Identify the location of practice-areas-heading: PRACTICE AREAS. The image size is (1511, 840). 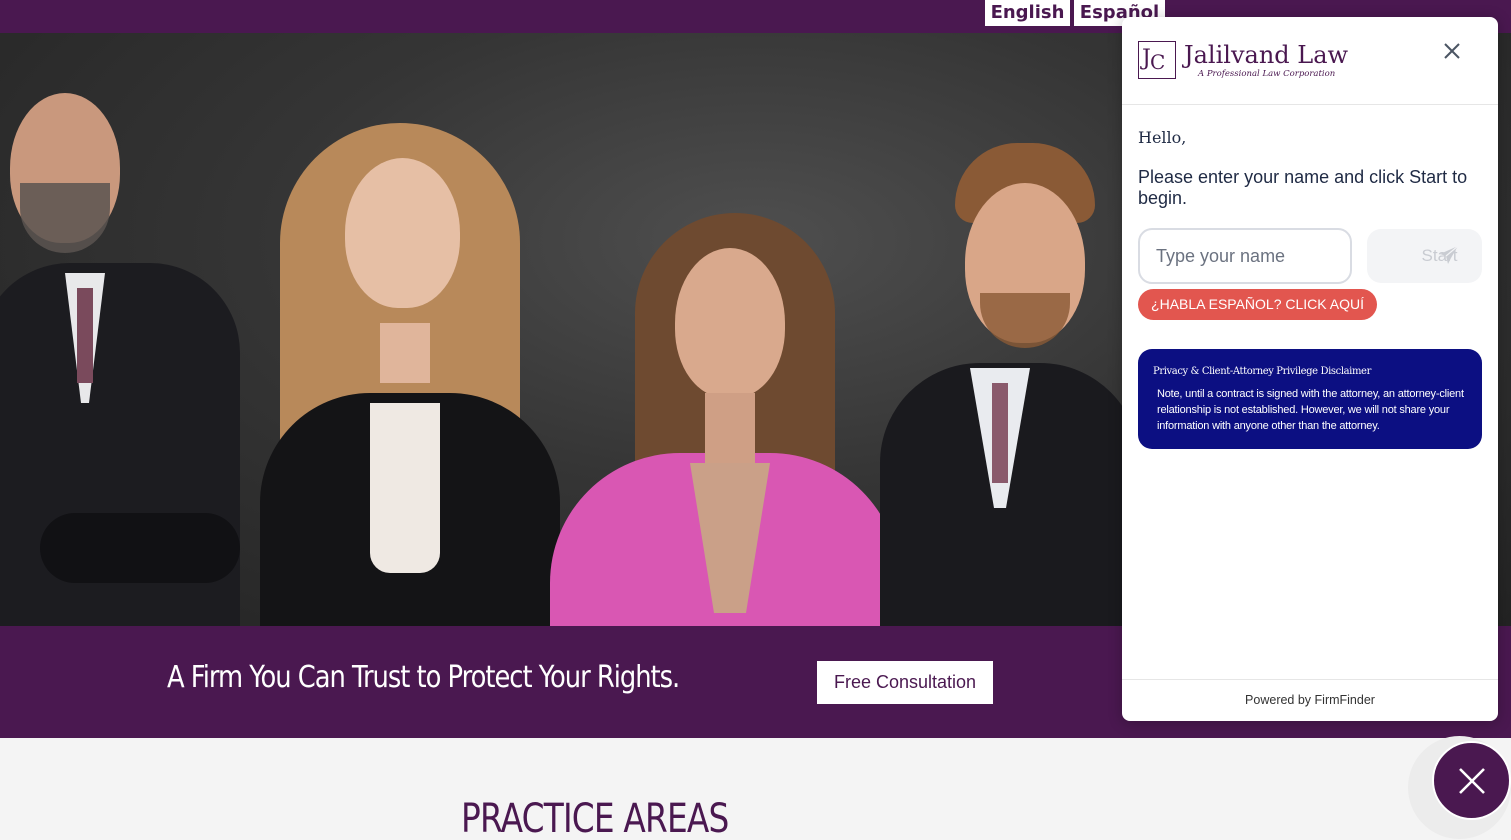
(595, 818).